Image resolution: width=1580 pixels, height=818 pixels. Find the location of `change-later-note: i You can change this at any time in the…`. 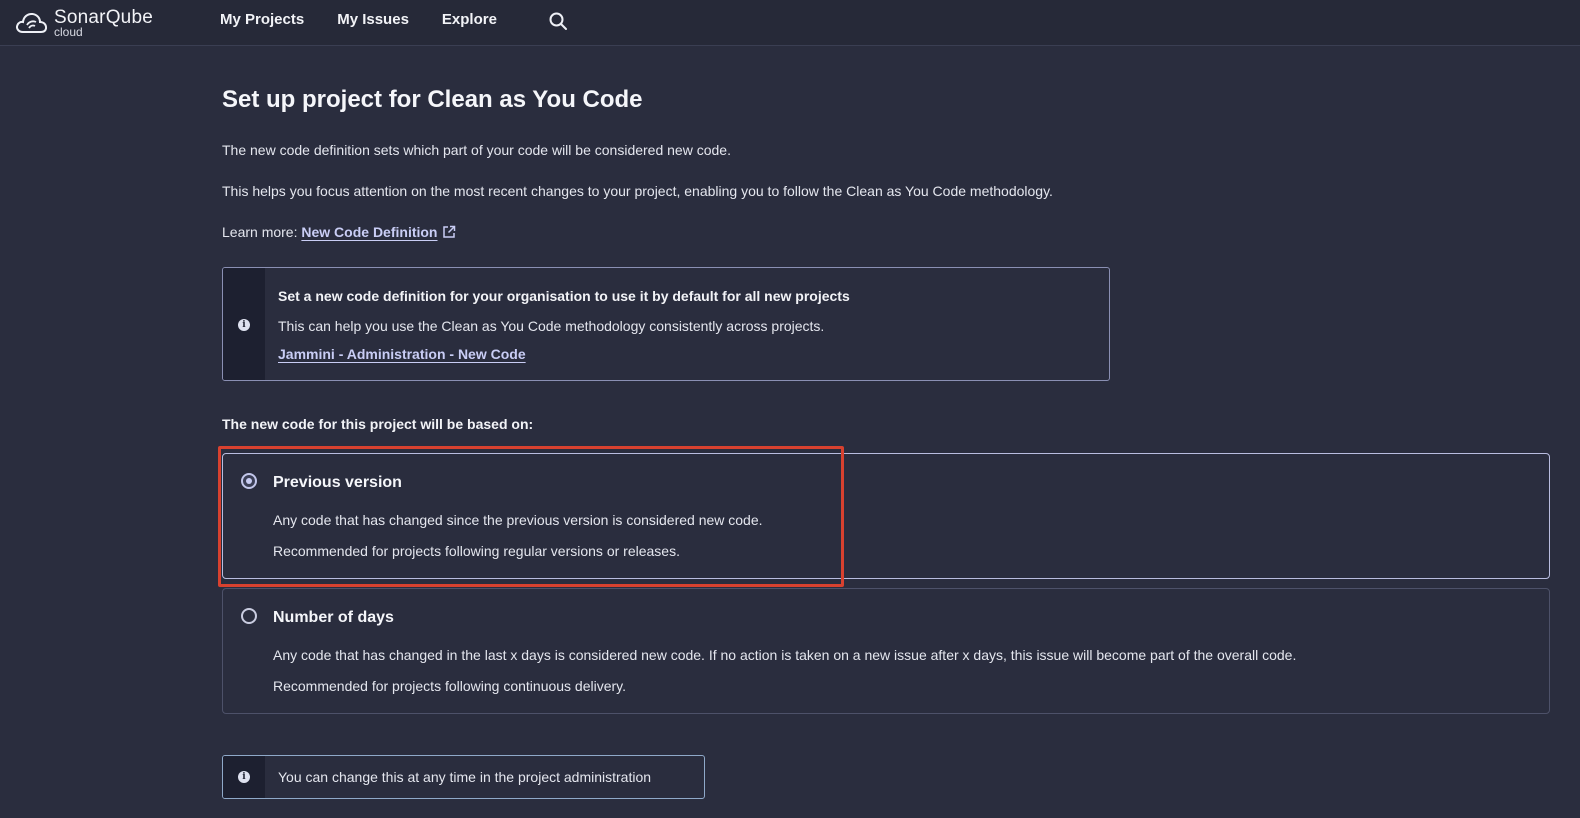

change-later-note: i You can change this at any time in the… is located at coordinates (463, 777).